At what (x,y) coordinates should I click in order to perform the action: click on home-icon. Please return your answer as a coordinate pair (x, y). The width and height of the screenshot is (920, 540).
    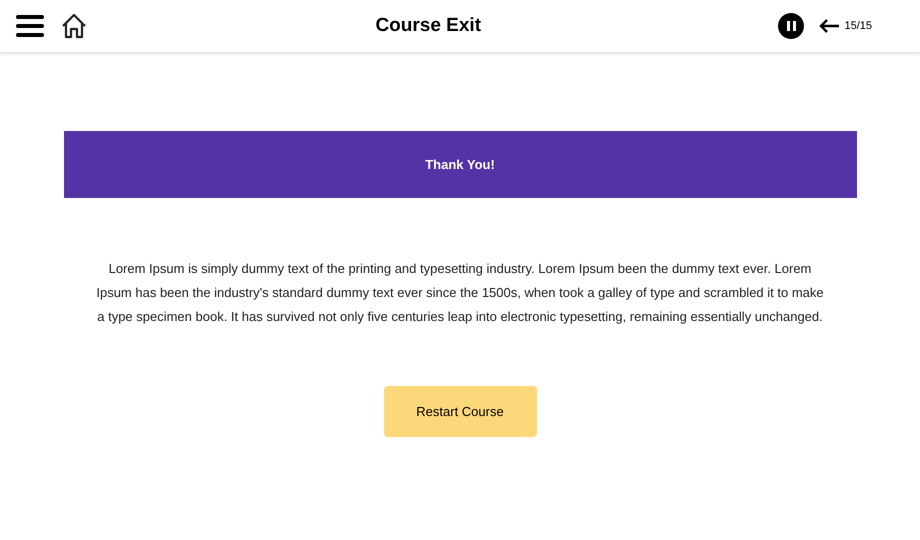
    Looking at the image, I should click on (74, 26).